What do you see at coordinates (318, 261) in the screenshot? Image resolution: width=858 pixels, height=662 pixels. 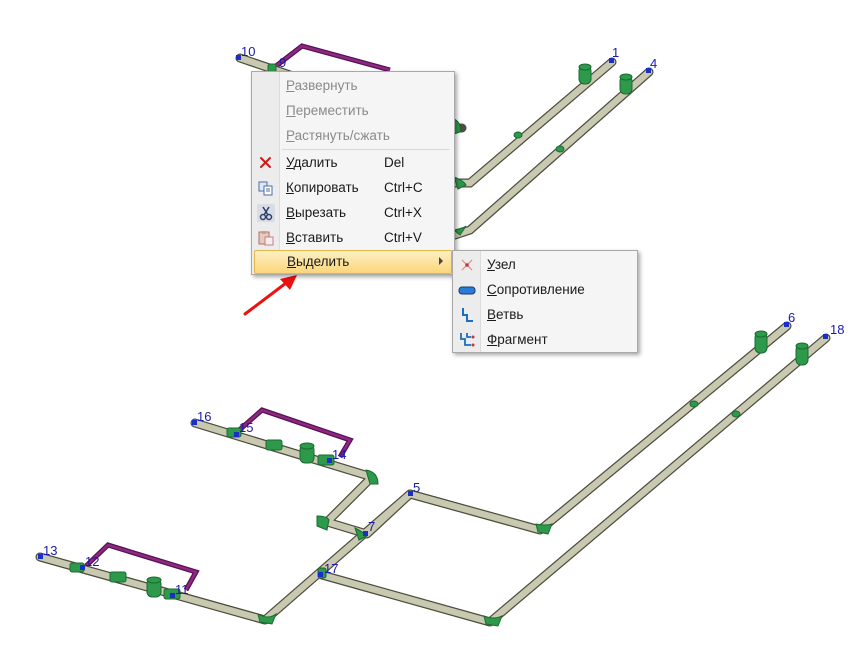 I see `menu-item-label: Выделить` at bounding box center [318, 261].